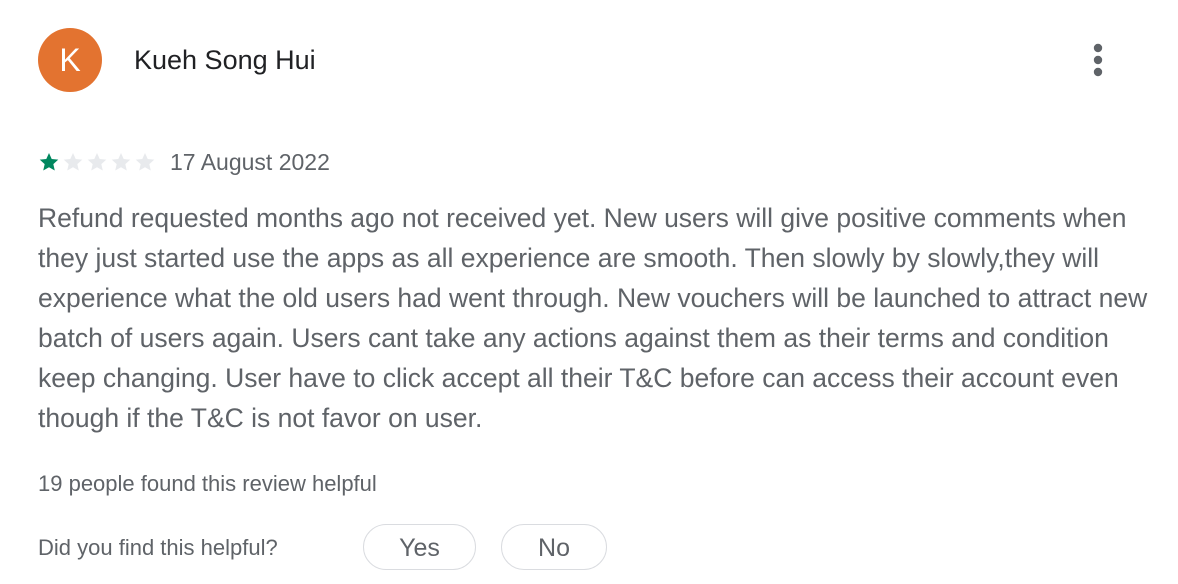 The height and width of the screenshot is (584, 1178). What do you see at coordinates (207, 483) in the screenshot?
I see `helpful-count: 19 people found this review helpful` at bounding box center [207, 483].